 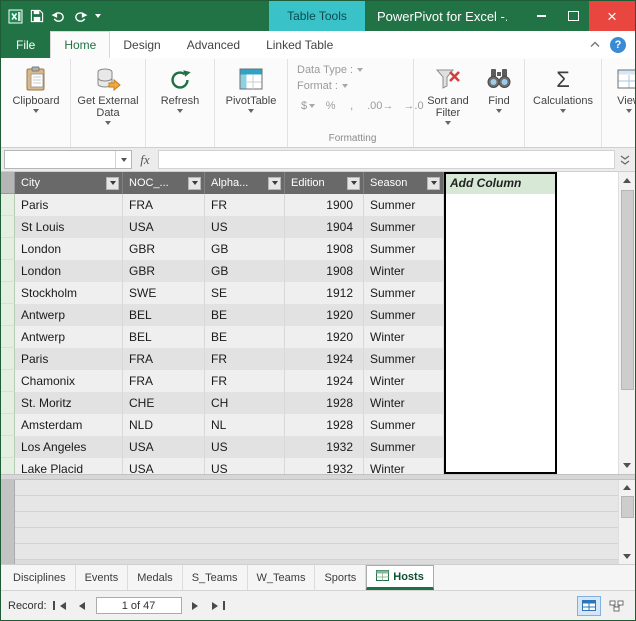 I want to click on sheet-tab-s_teams: S_Teams, so click(x=215, y=577).